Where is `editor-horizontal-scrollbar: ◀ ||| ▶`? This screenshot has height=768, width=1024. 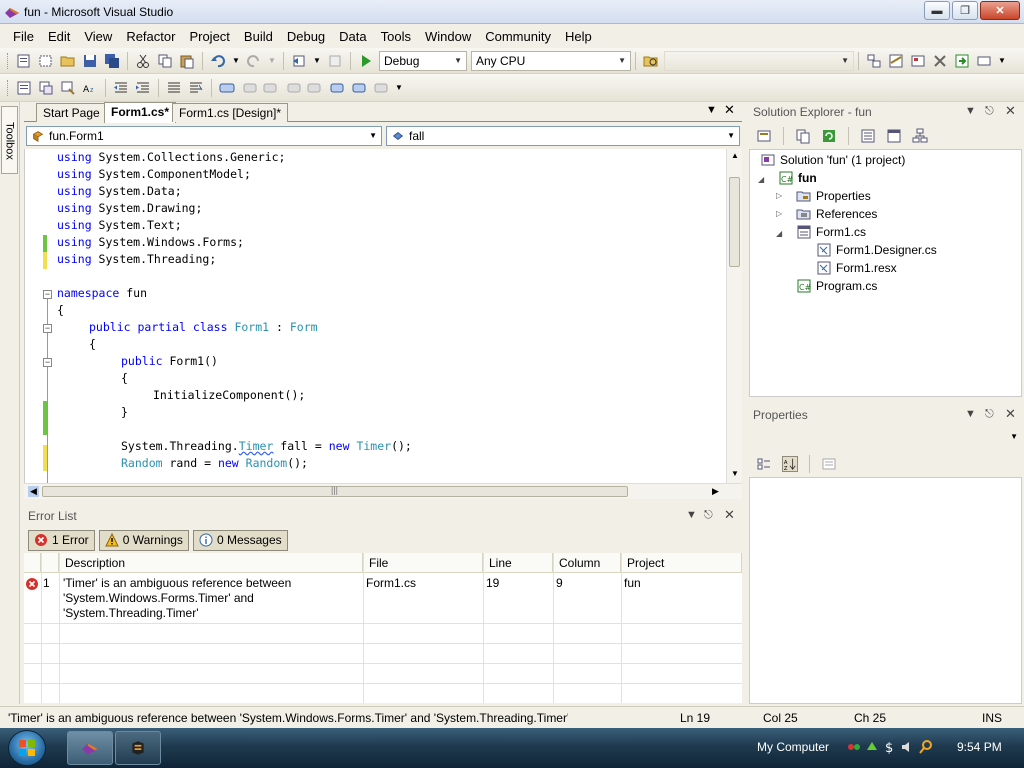
editor-horizontal-scrollbar: ◀ ||| ▶ is located at coordinates (383, 491).